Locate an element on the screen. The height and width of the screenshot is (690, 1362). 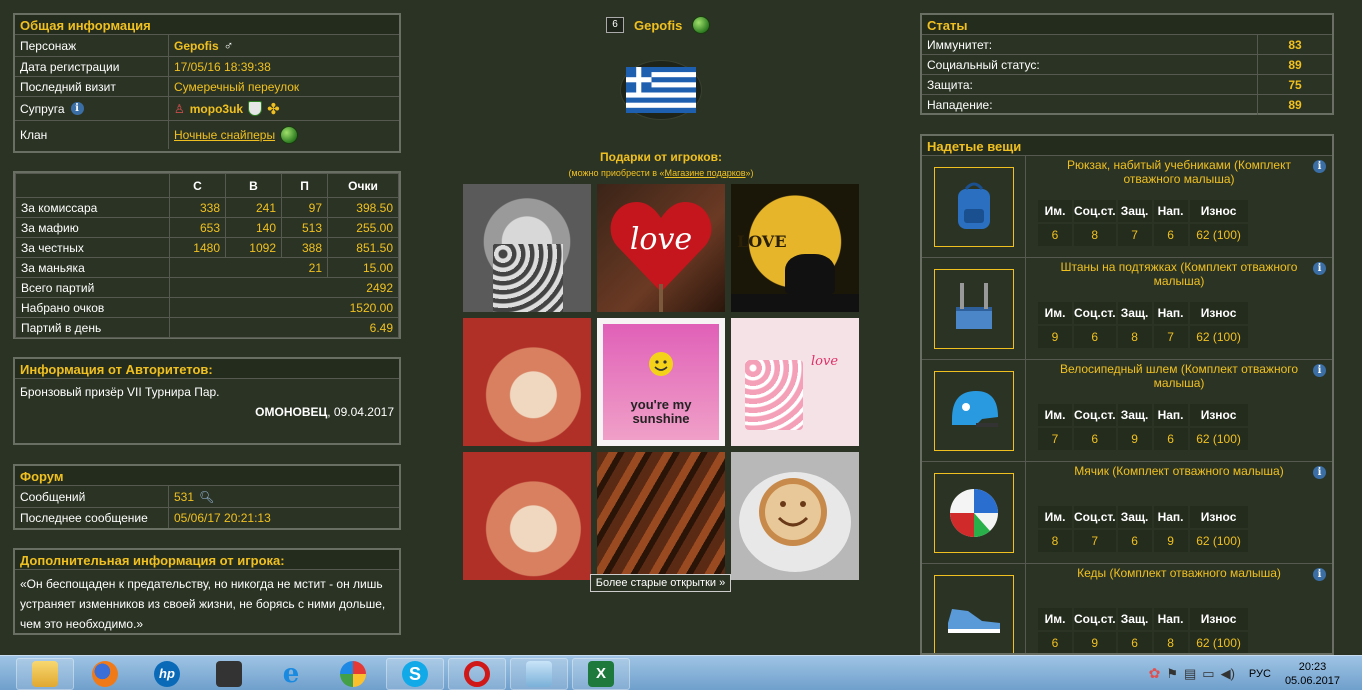
last-visit-value: Сумеречный переулок is located at coordinates (237, 86).